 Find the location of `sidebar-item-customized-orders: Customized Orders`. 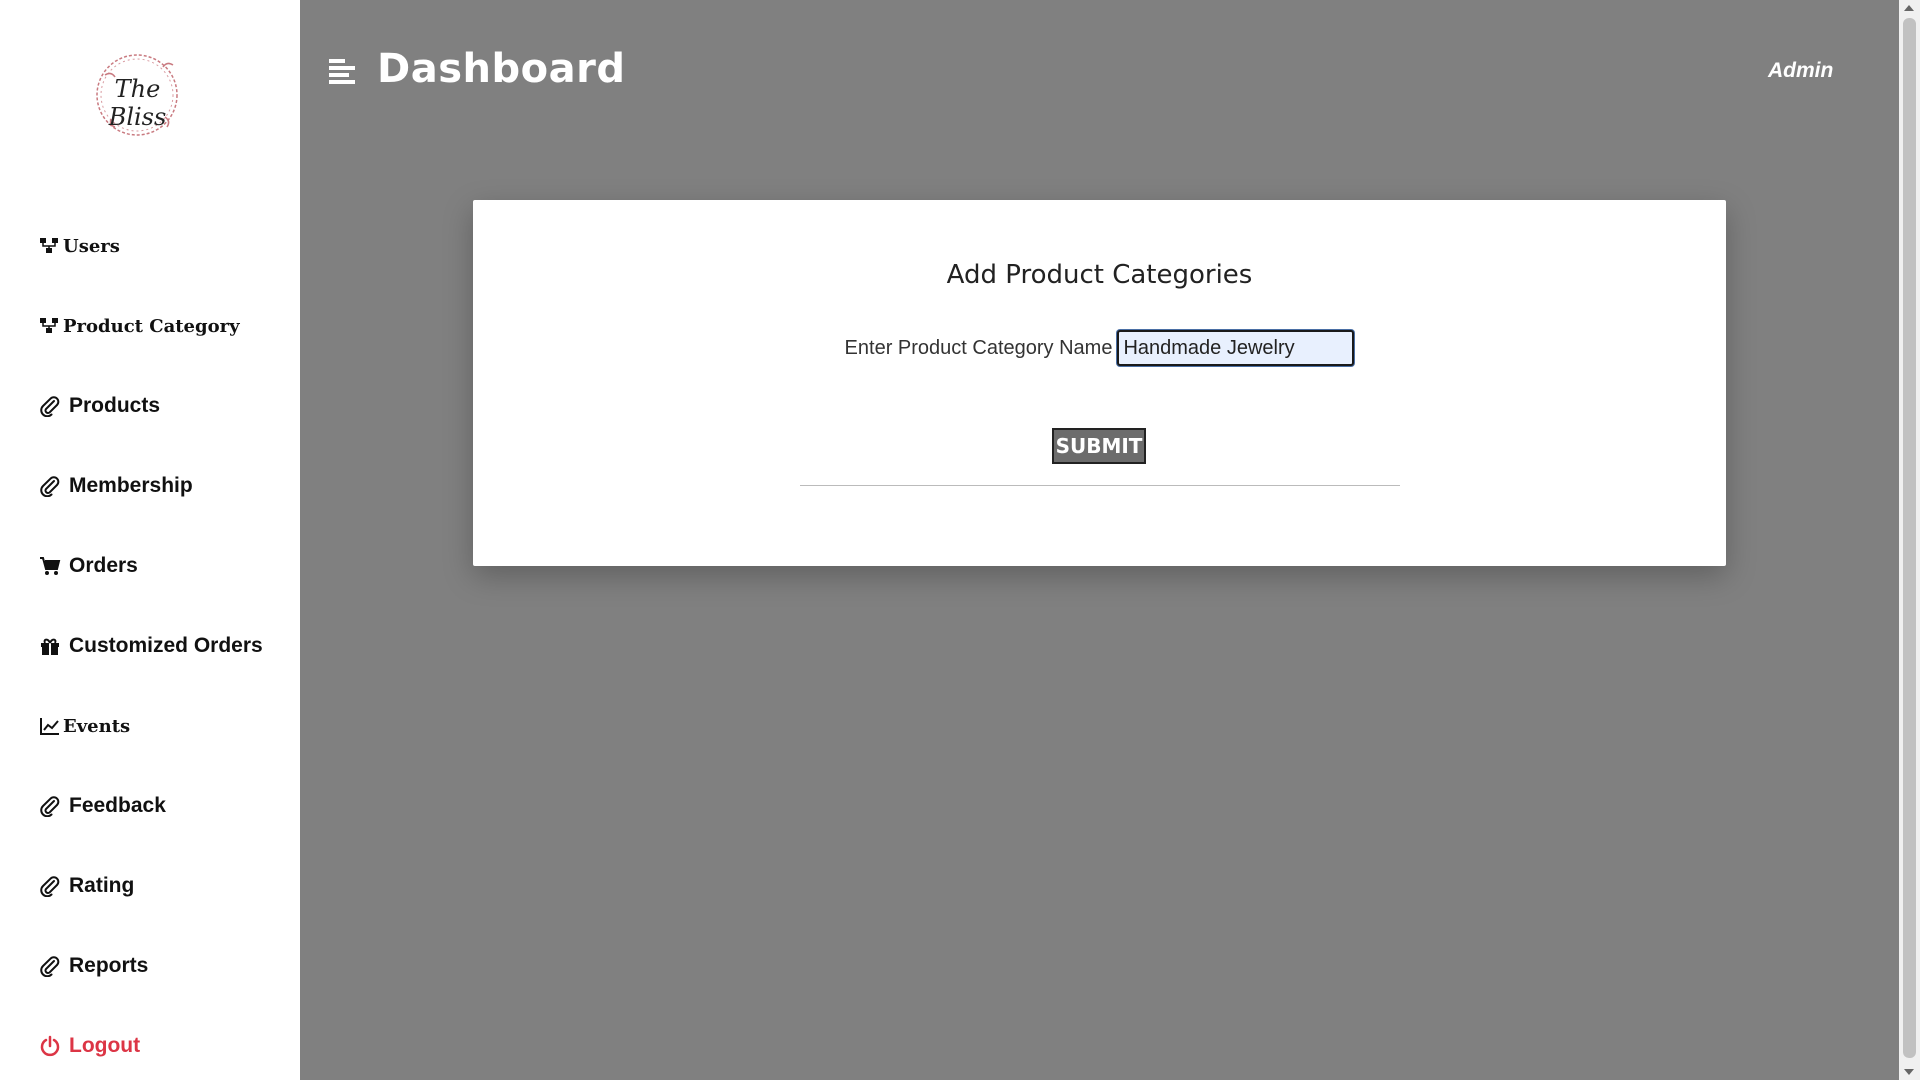

sidebar-item-customized-orders: Customized Orders is located at coordinates (150, 646).